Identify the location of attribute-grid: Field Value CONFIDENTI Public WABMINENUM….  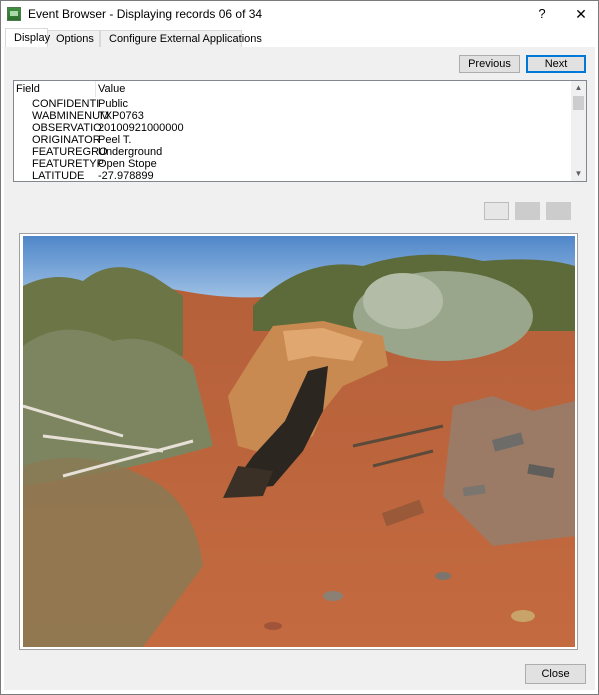
(300, 131).